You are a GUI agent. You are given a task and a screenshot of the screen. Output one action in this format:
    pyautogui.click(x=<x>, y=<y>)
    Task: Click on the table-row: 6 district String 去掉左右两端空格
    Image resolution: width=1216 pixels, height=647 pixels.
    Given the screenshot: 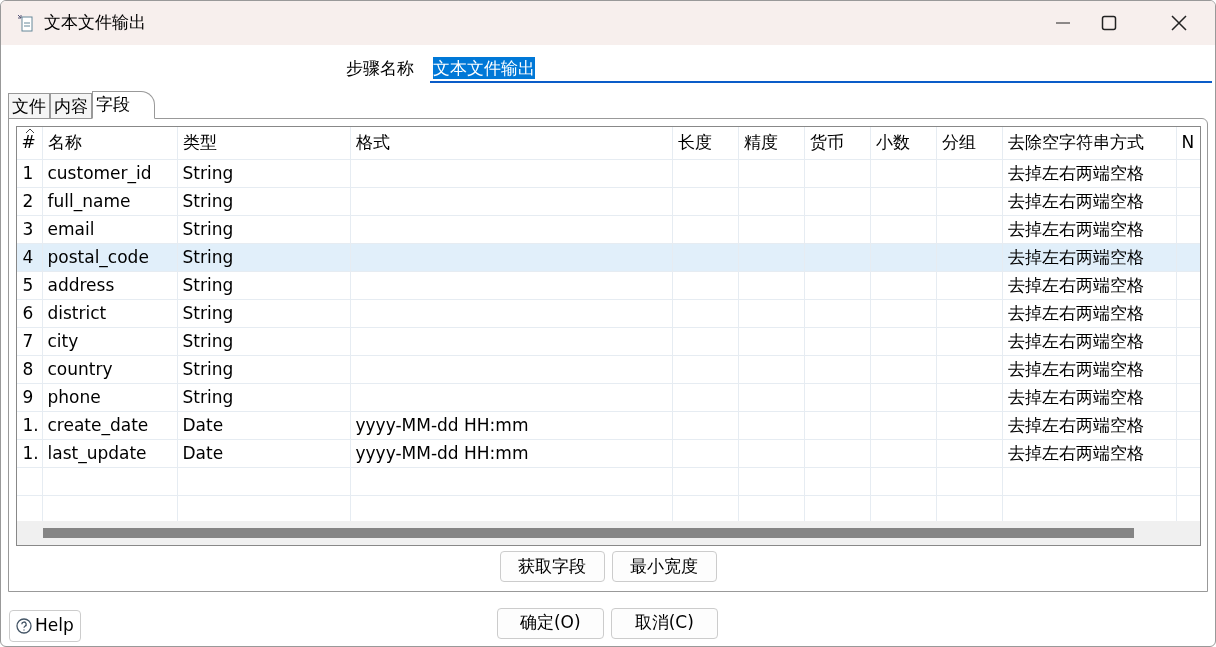 What is the action you would take?
    pyautogui.click(x=608, y=313)
    